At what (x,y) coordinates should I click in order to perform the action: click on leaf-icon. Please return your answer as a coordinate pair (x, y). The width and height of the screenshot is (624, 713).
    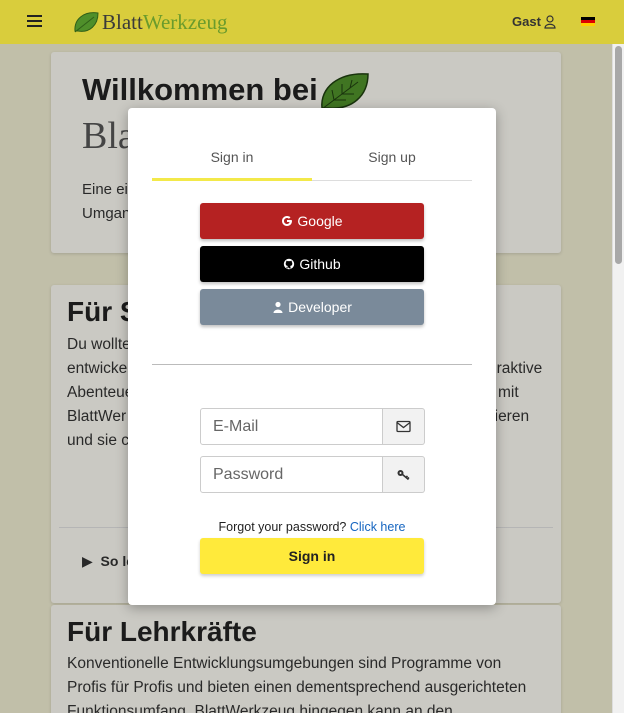
    Looking at the image, I should click on (86, 22).